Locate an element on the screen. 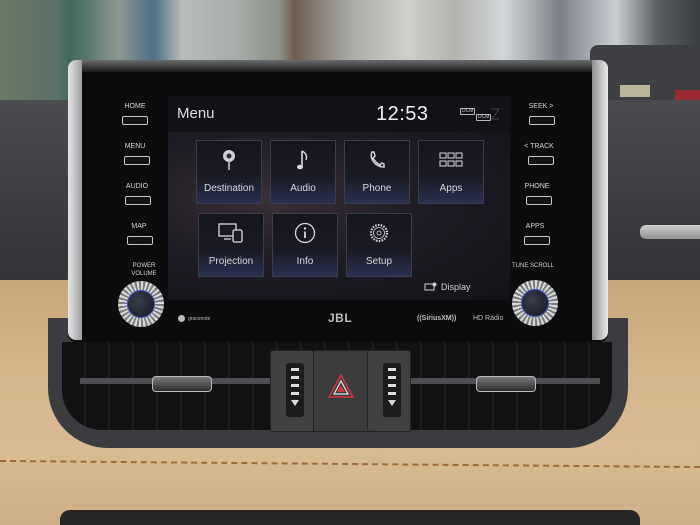 The image size is (700, 525). jbl-logo: JBL is located at coordinates (340, 318).